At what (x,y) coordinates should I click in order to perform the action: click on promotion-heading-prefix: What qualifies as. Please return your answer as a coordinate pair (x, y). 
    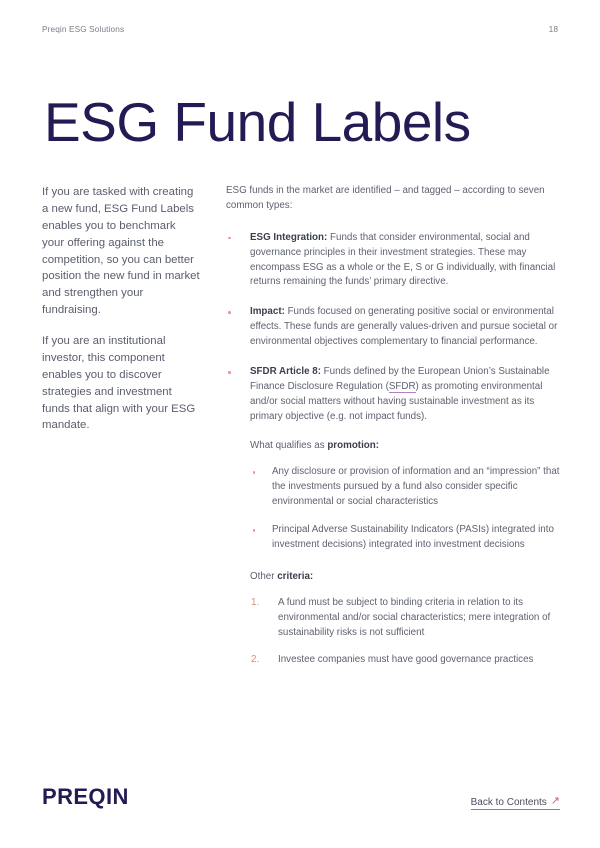
    Looking at the image, I should click on (289, 445).